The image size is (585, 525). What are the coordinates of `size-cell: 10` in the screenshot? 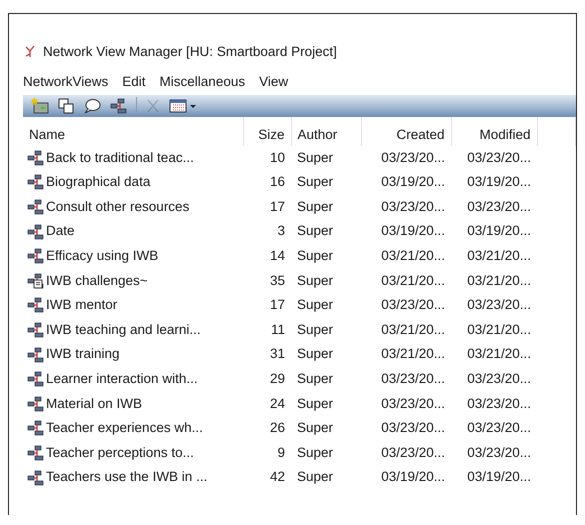 It's located at (267, 158).